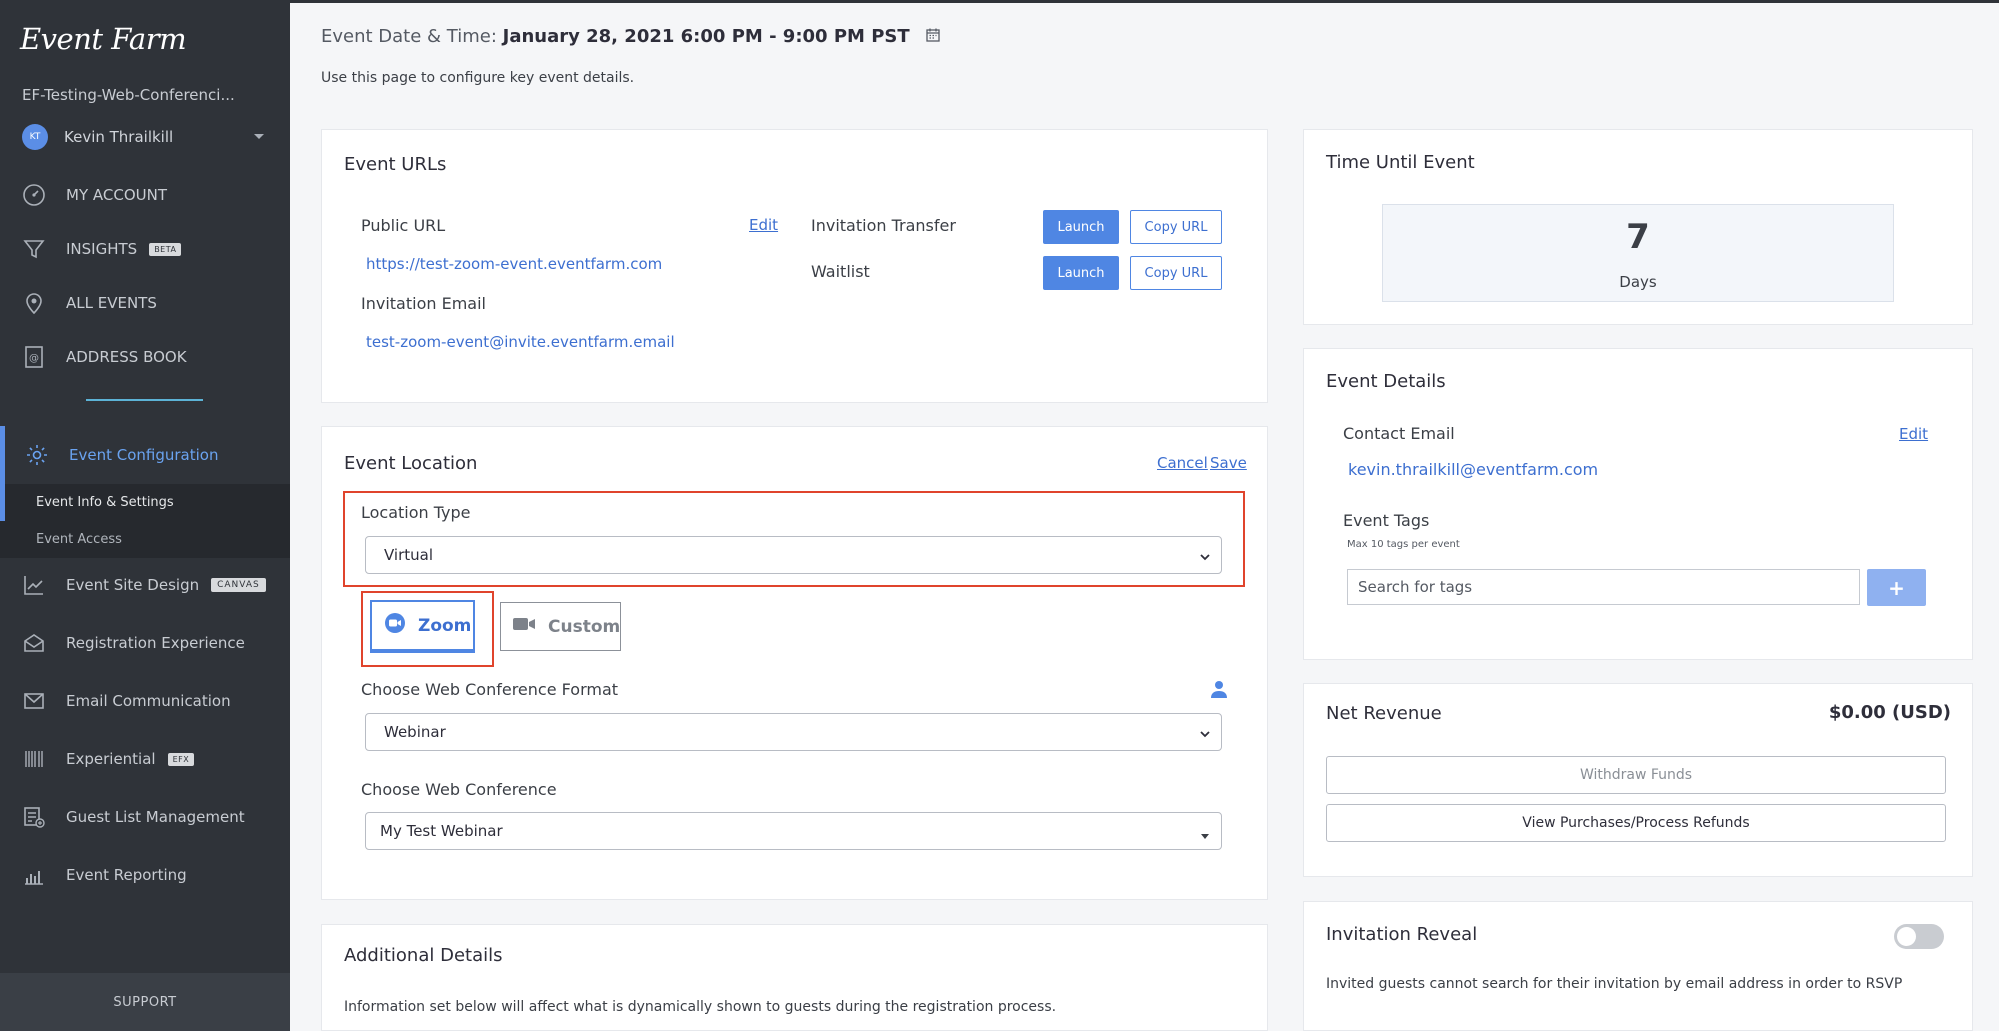 The image size is (1999, 1031). What do you see at coordinates (1403, 544) in the screenshot?
I see `event-tags-hint: Max 10 tags per event` at bounding box center [1403, 544].